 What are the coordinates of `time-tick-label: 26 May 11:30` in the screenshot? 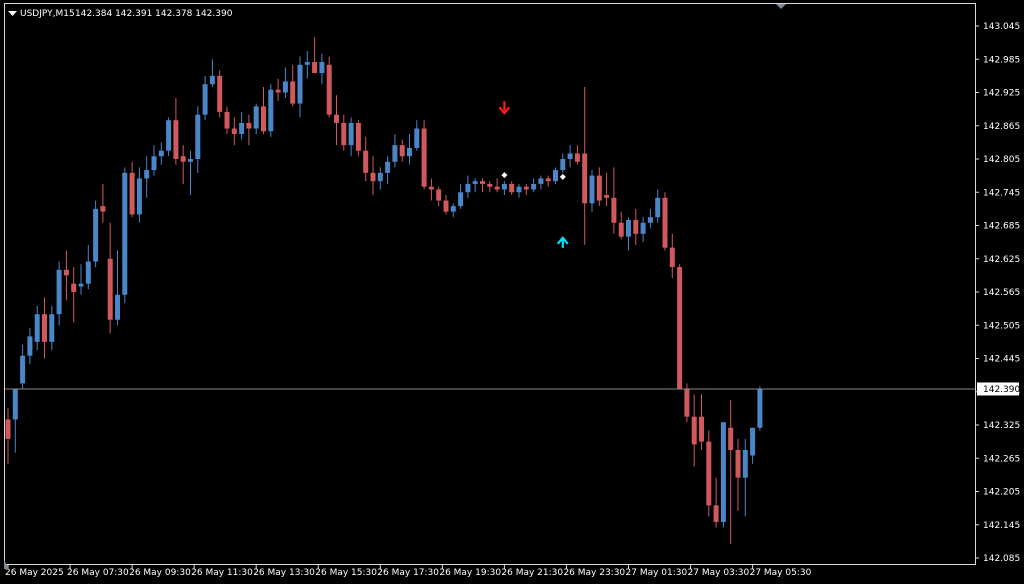 It's located at (222, 573).